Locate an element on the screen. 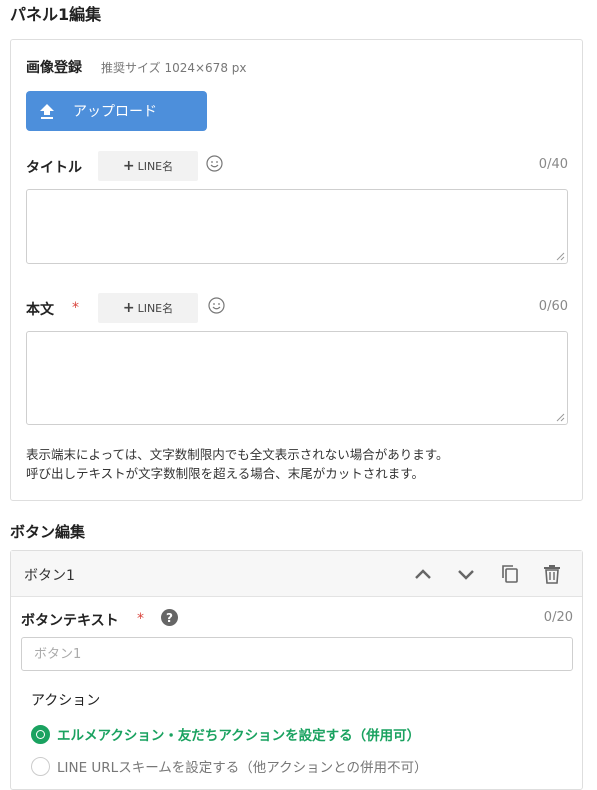  title-counter: 0/40 is located at coordinates (553, 164).